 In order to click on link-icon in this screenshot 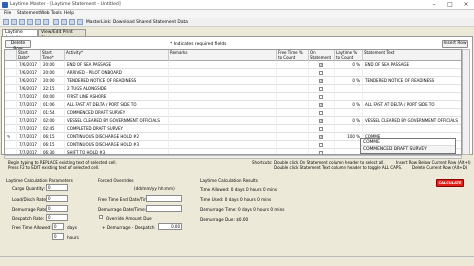, I will do `click(56, 22)`.